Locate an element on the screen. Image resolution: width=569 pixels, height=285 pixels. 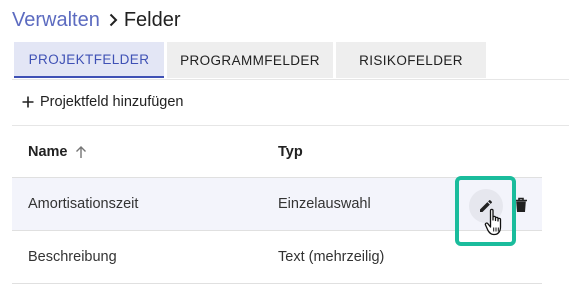
tab-programmfelder: PROGRAMMFELDER is located at coordinates (250, 60).